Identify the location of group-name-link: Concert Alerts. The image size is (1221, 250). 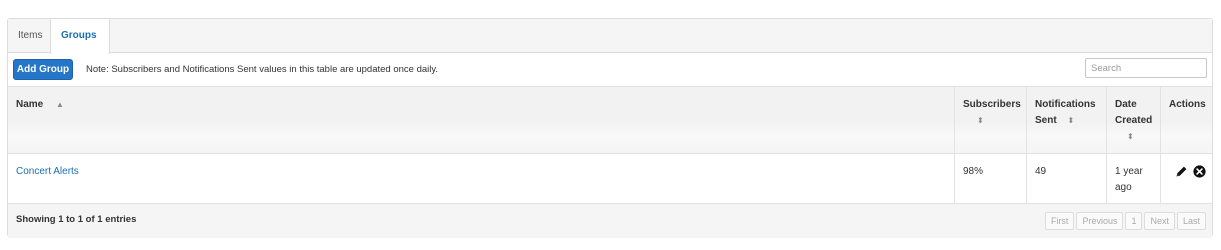
(47, 171).